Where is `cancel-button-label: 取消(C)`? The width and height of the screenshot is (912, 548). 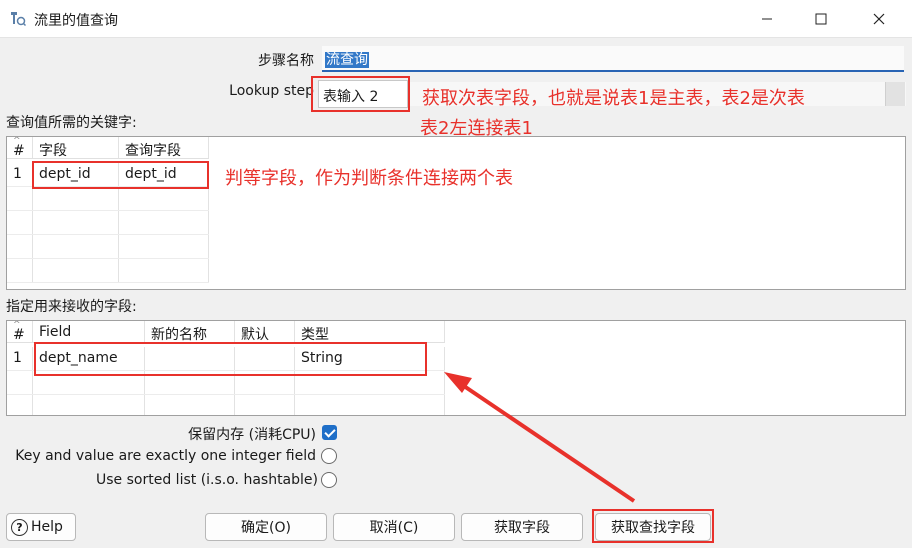
cancel-button-label: 取消(C) is located at coordinates (394, 528).